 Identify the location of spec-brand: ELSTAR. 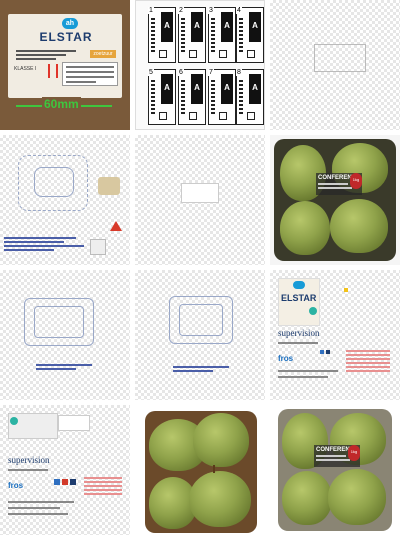
(299, 298).